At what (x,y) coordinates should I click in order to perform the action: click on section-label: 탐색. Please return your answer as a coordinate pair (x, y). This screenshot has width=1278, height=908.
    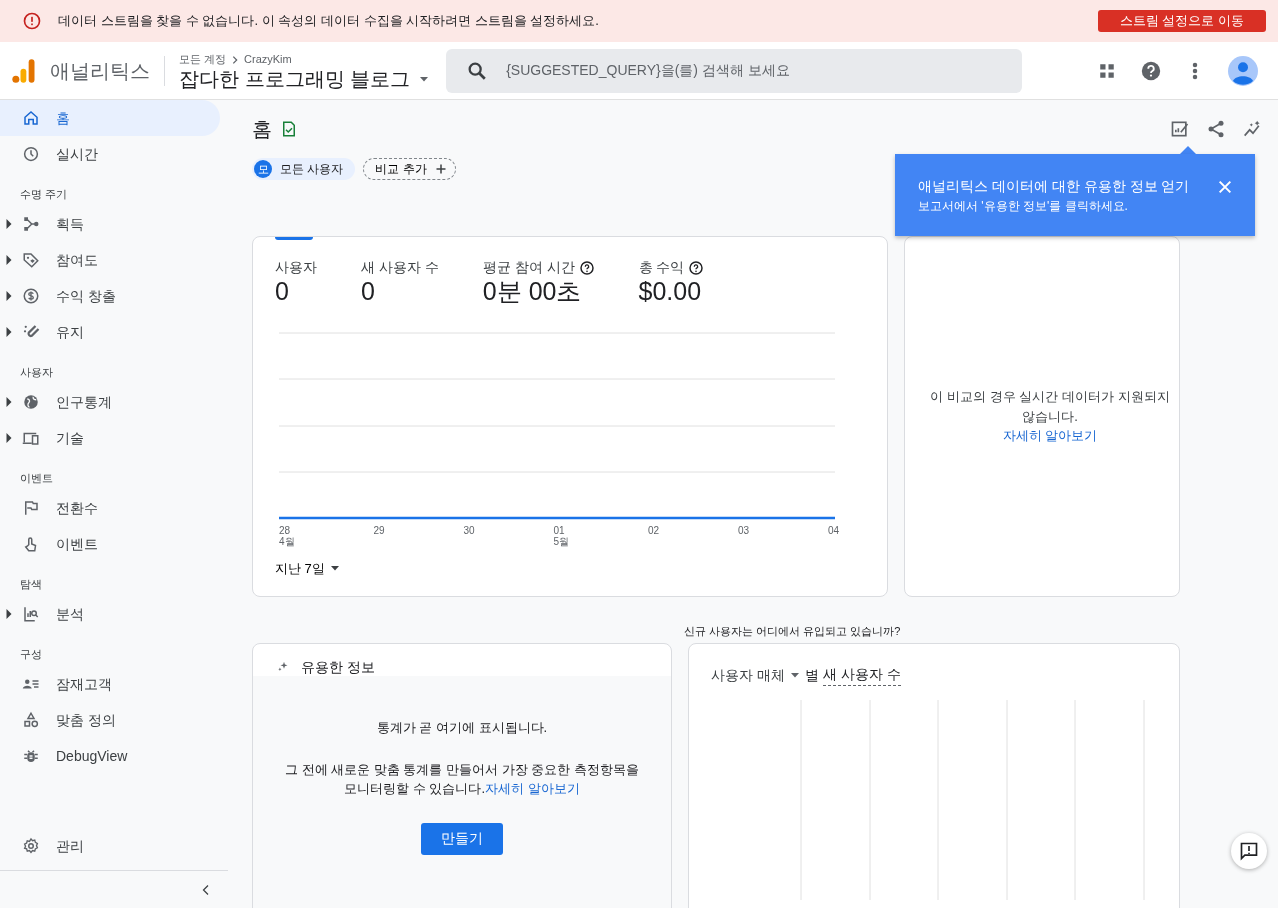
    Looking at the image, I should click on (31, 584).